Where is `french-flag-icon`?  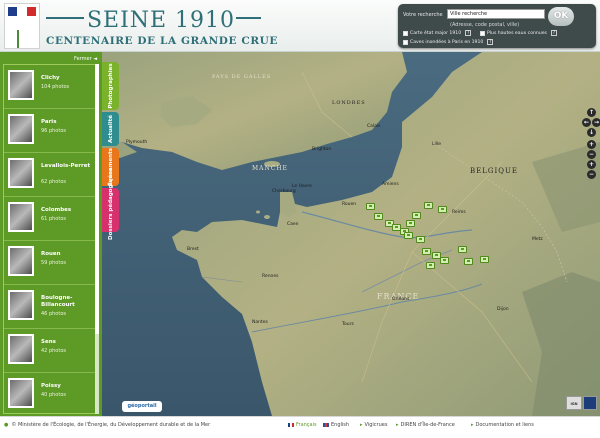
french-flag-icon is located at coordinates (291, 425).